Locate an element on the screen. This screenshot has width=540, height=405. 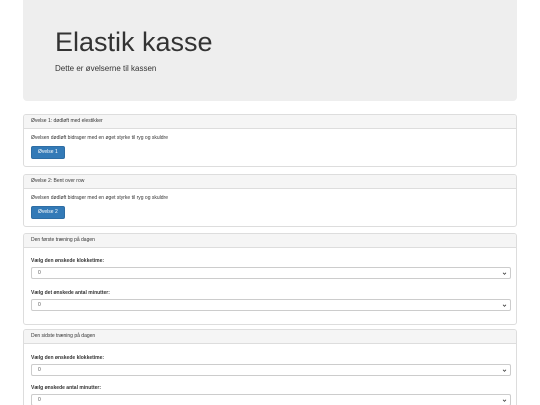
last-training-minutes-label: Vælg ønskede antal minutter: is located at coordinates (66, 388).